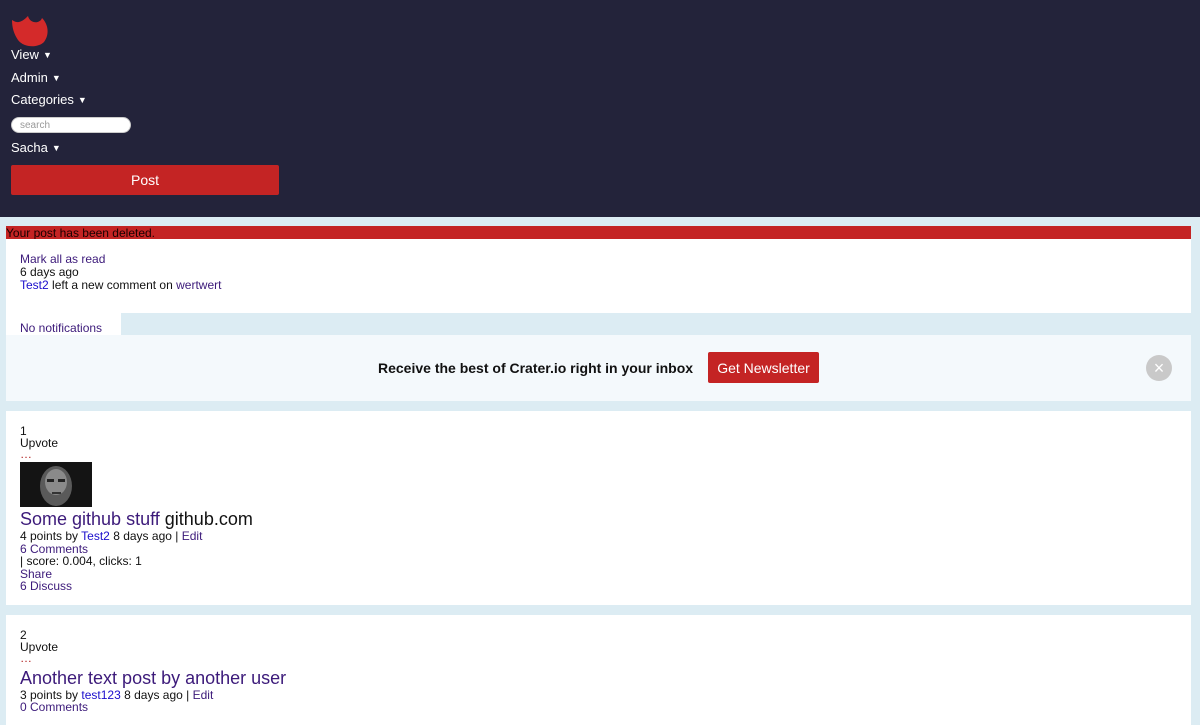  What do you see at coordinates (112, 285) in the screenshot?
I see `notification-action-text: left a new comment on` at bounding box center [112, 285].